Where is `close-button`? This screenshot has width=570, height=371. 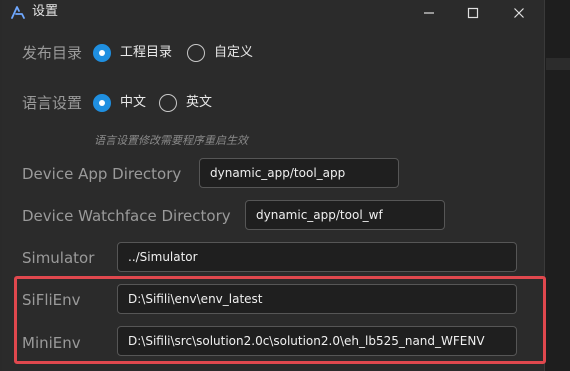 close-button is located at coordinates (519, 13).